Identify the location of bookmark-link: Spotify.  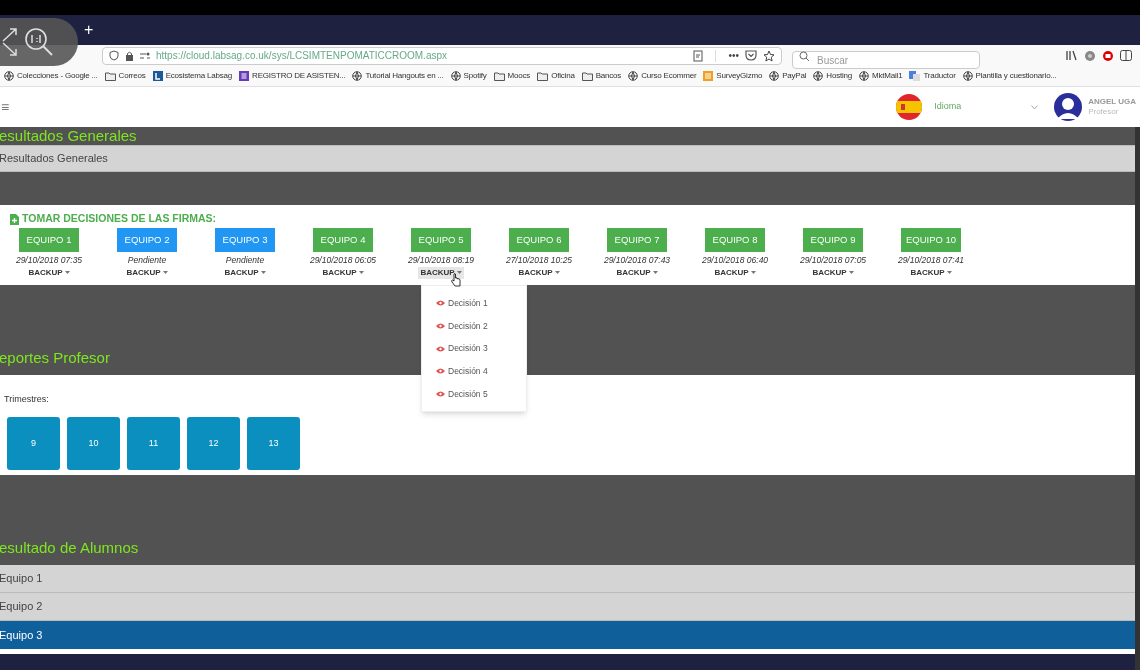
(475, 76).